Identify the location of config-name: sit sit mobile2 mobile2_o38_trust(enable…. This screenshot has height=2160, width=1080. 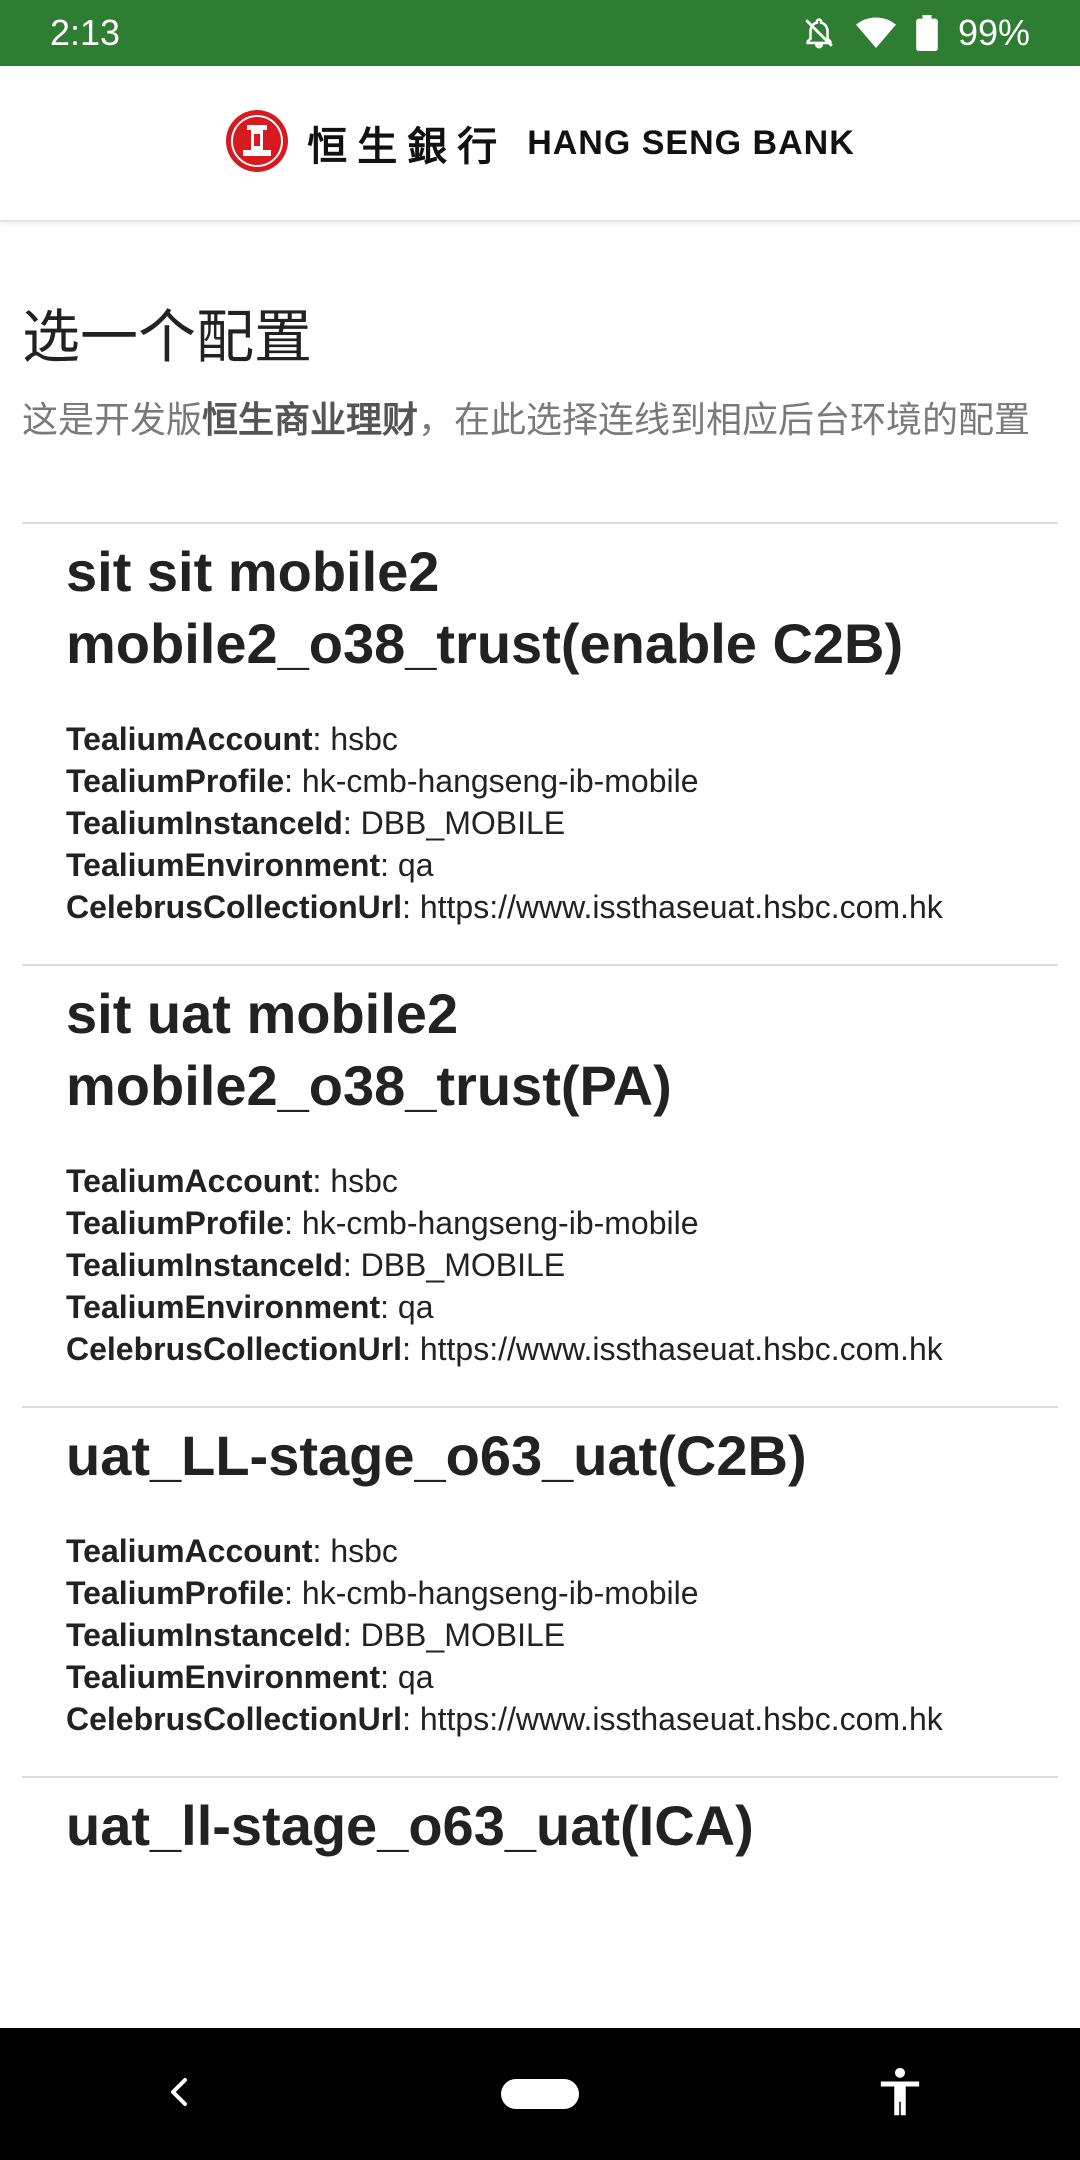
(485, 607).